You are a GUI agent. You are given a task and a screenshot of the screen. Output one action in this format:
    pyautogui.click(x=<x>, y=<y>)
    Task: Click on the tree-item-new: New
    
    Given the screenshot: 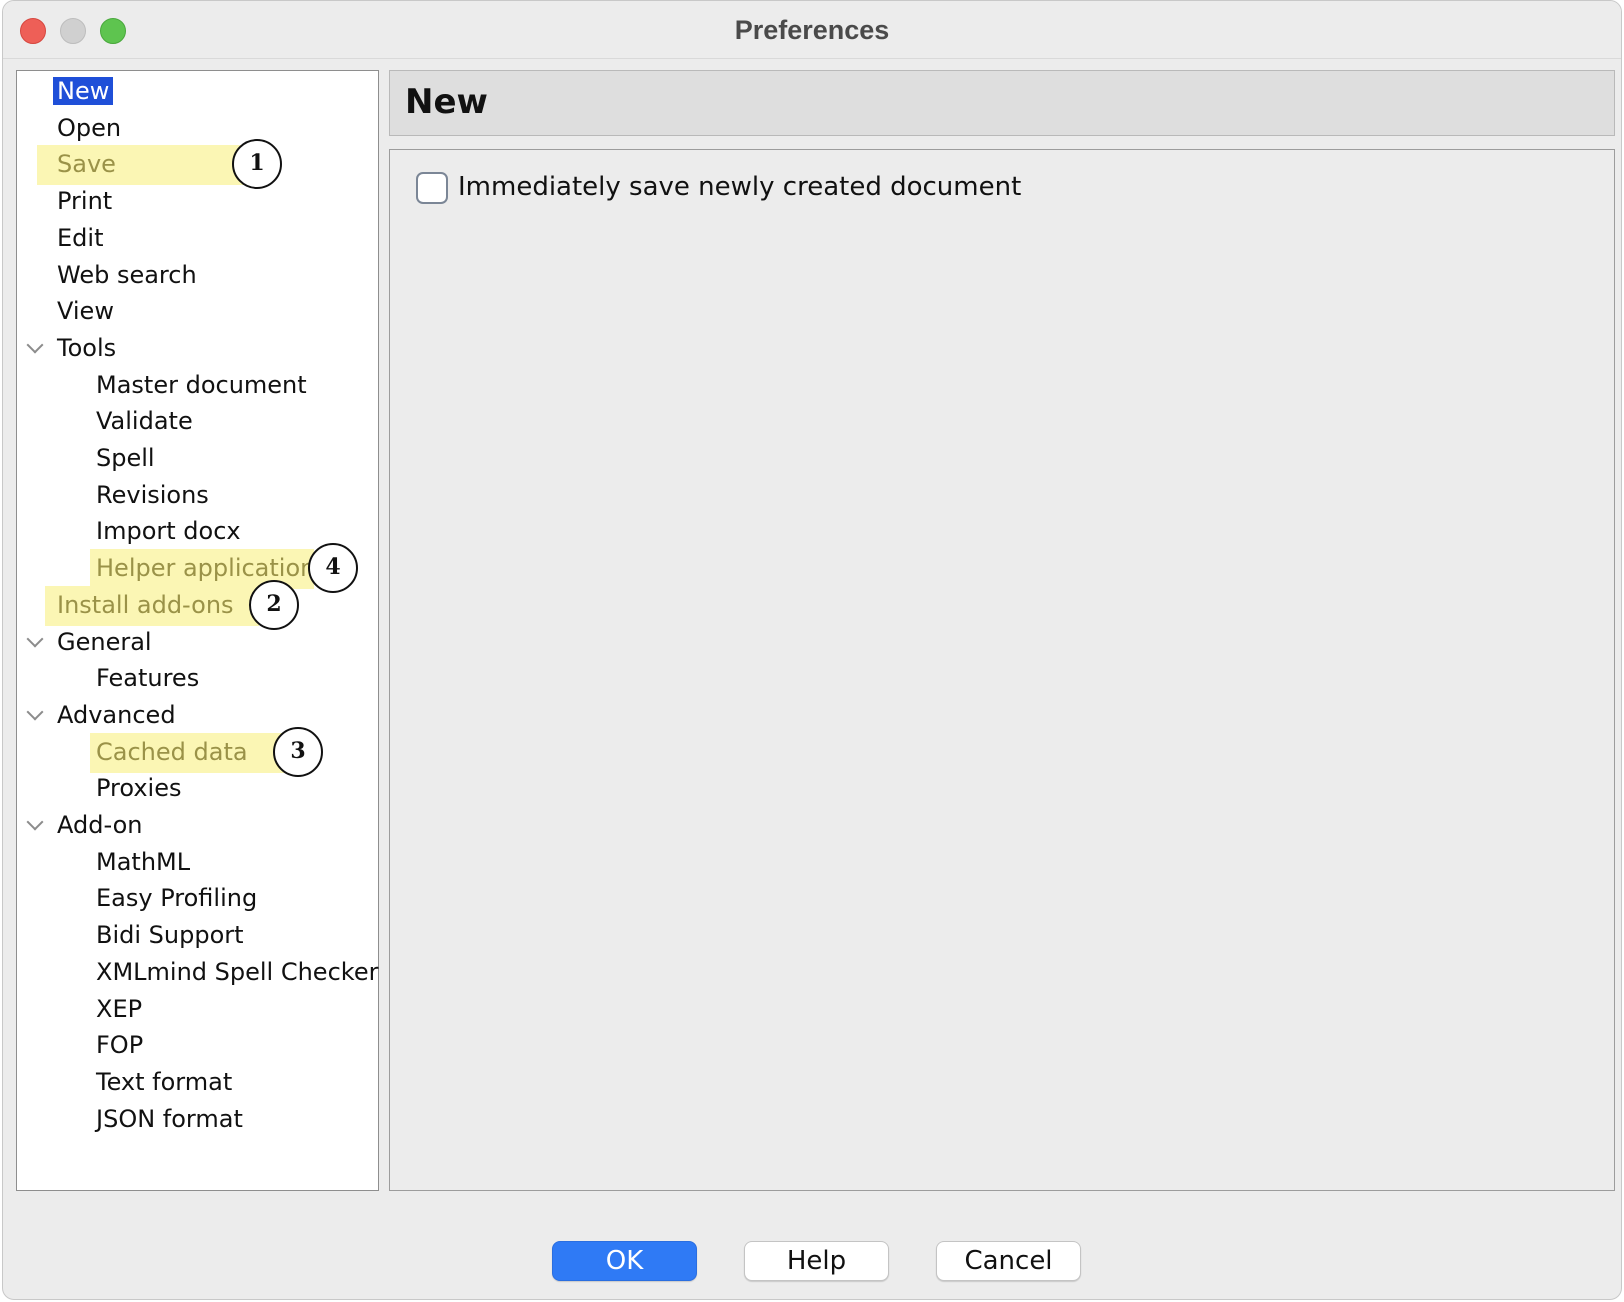 What is the action you would take?
    pyautogui.click(x=83, y=91)
    